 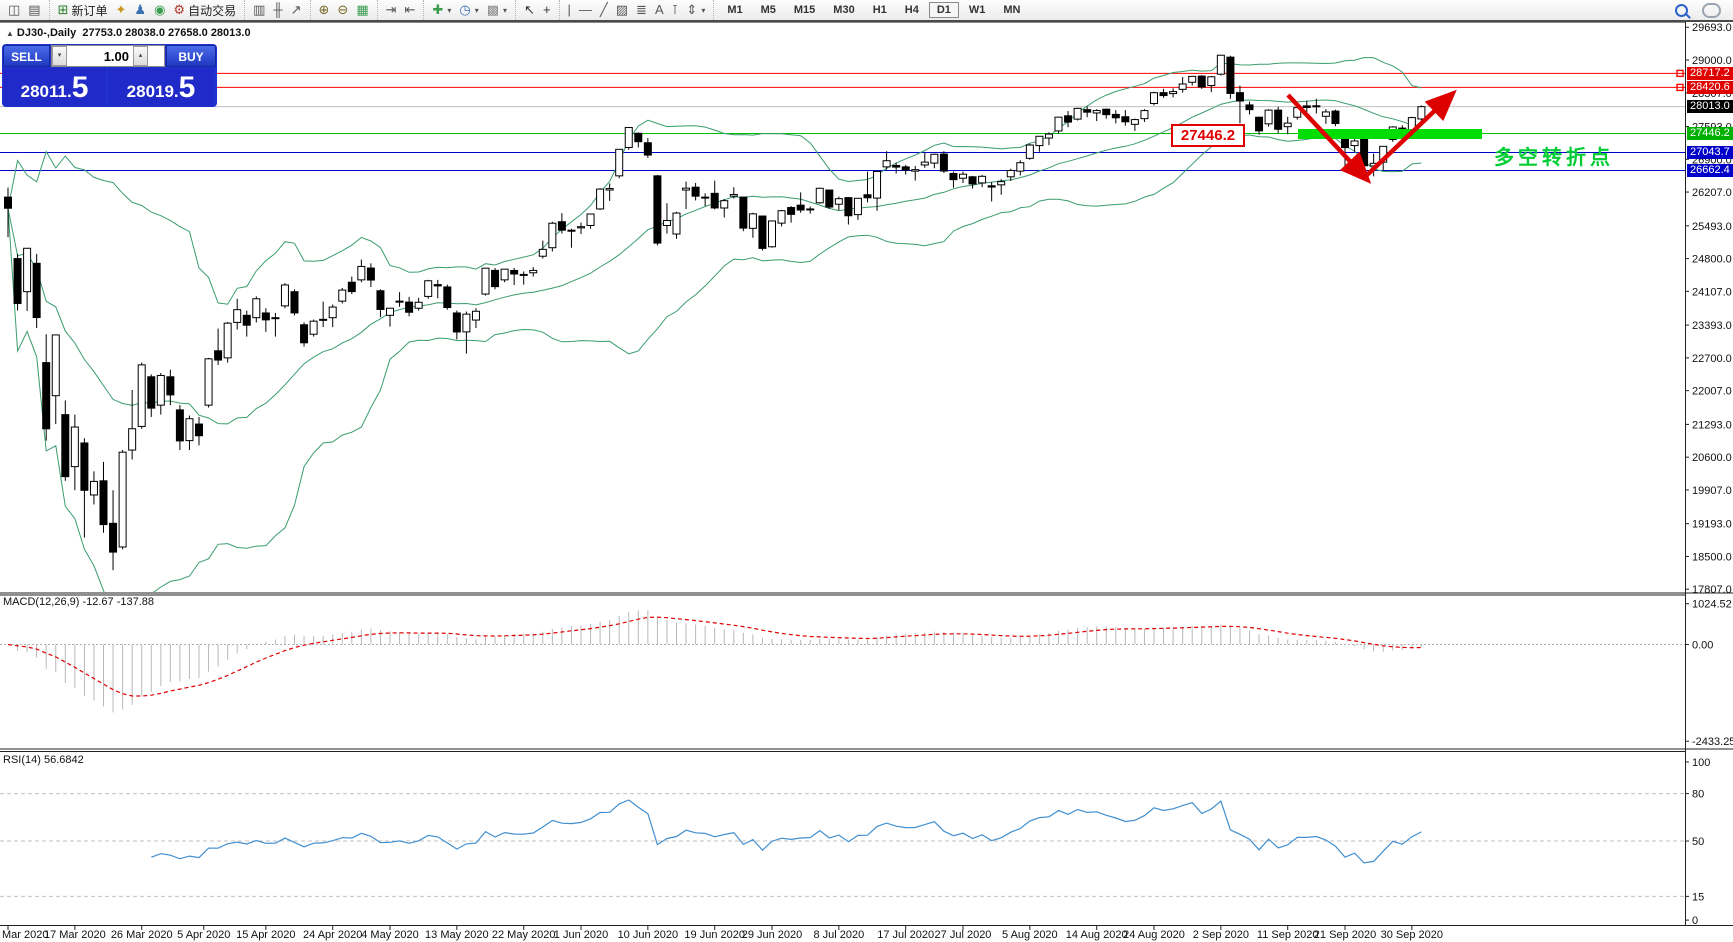 What do you see at coordinates (1712, 28) in the screenshot?
I see `svg-text: 29693.0` at bounding box center [1712, 28].